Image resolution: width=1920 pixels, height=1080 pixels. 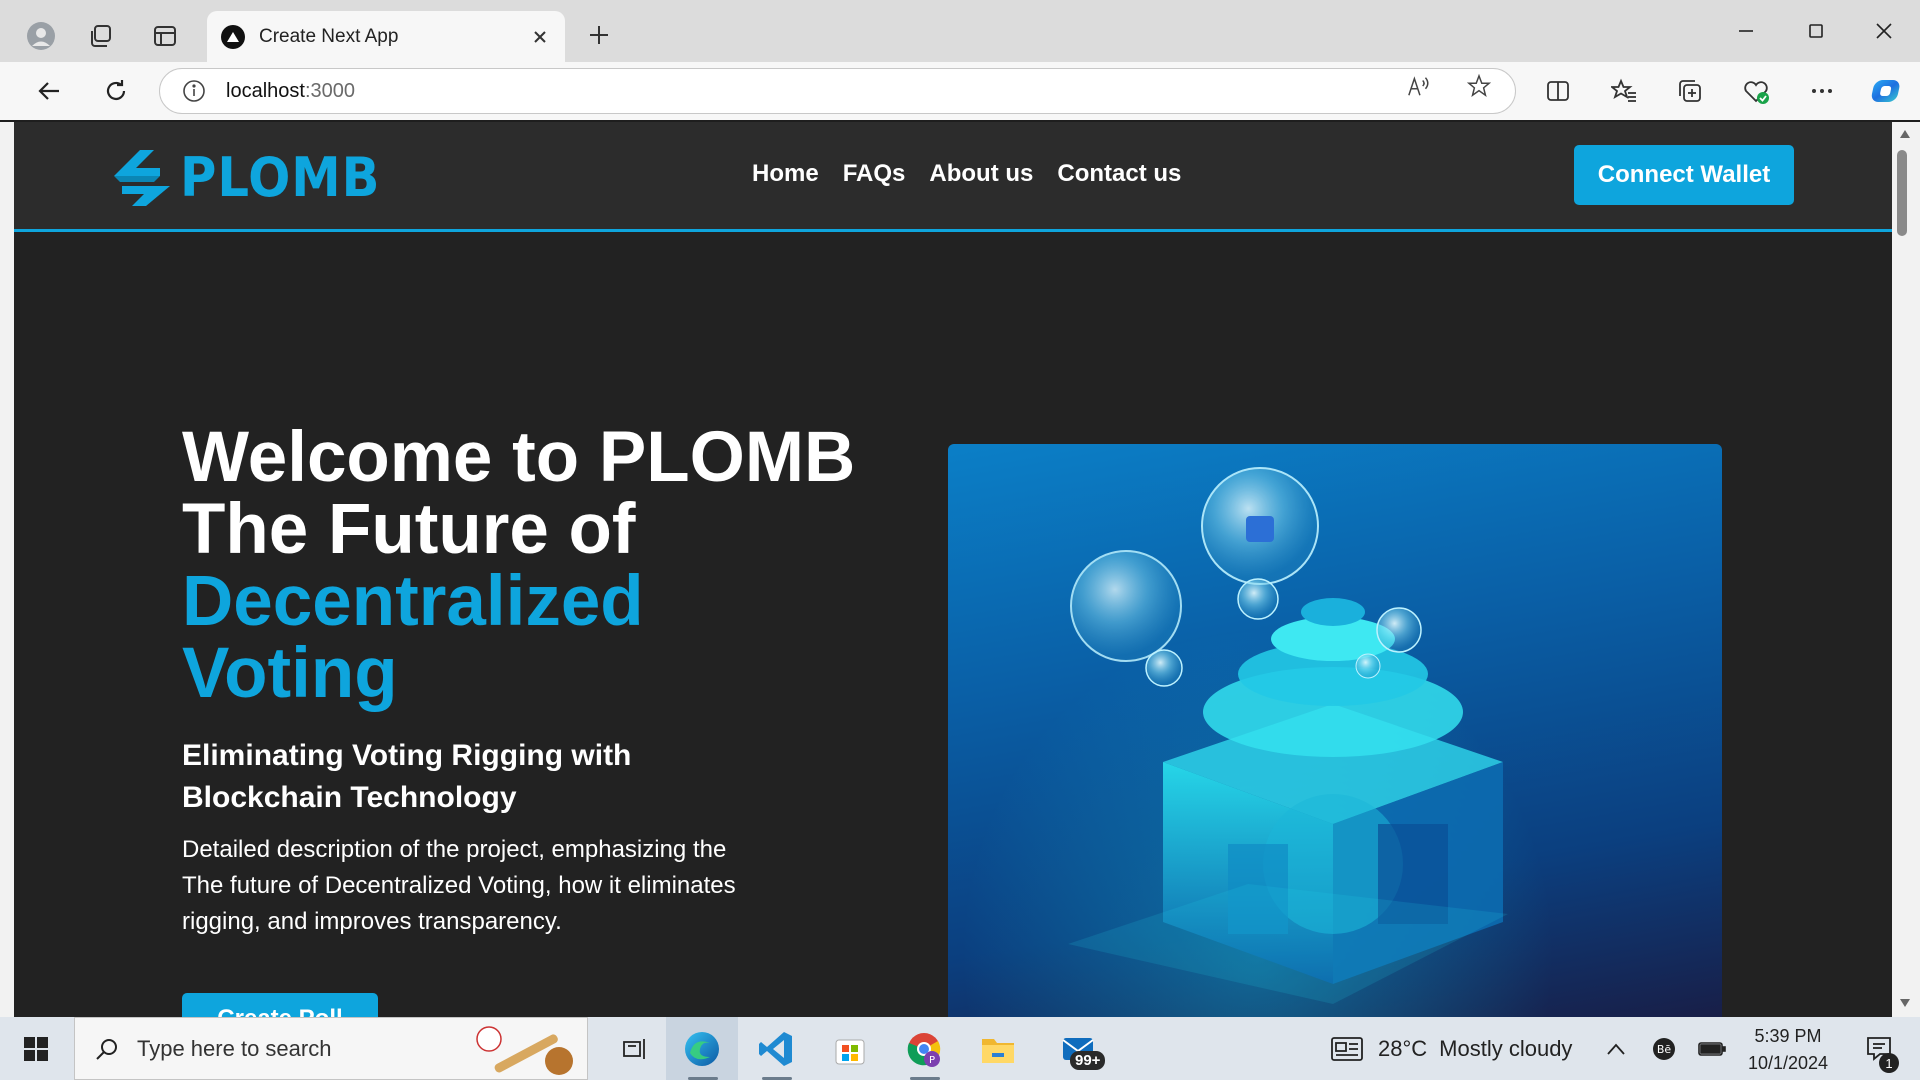 I want to click on clock-date: 10/1/2024, so click(x=1788, y=1063).